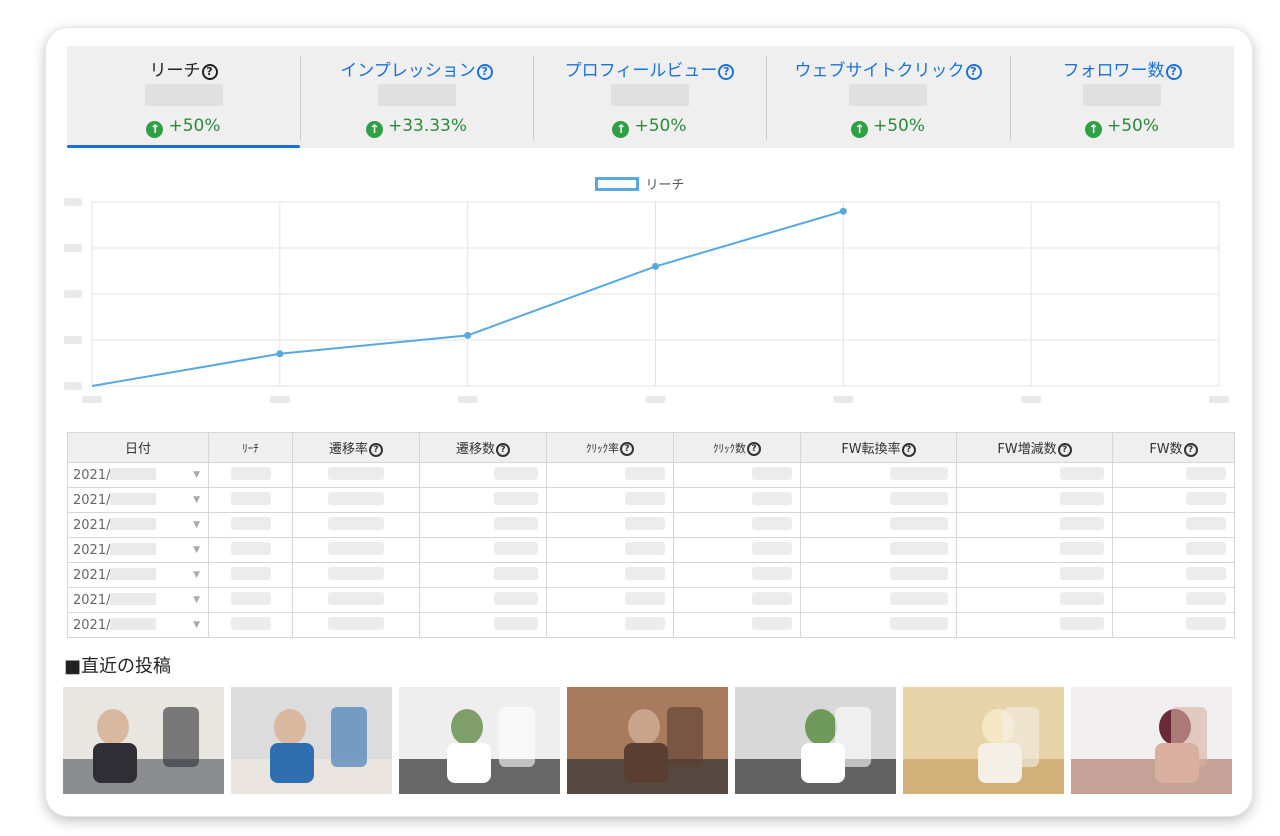  I want to click on tab-metric-3: ウェブサイトクリック? ↑ +50%, so click(888, 97).